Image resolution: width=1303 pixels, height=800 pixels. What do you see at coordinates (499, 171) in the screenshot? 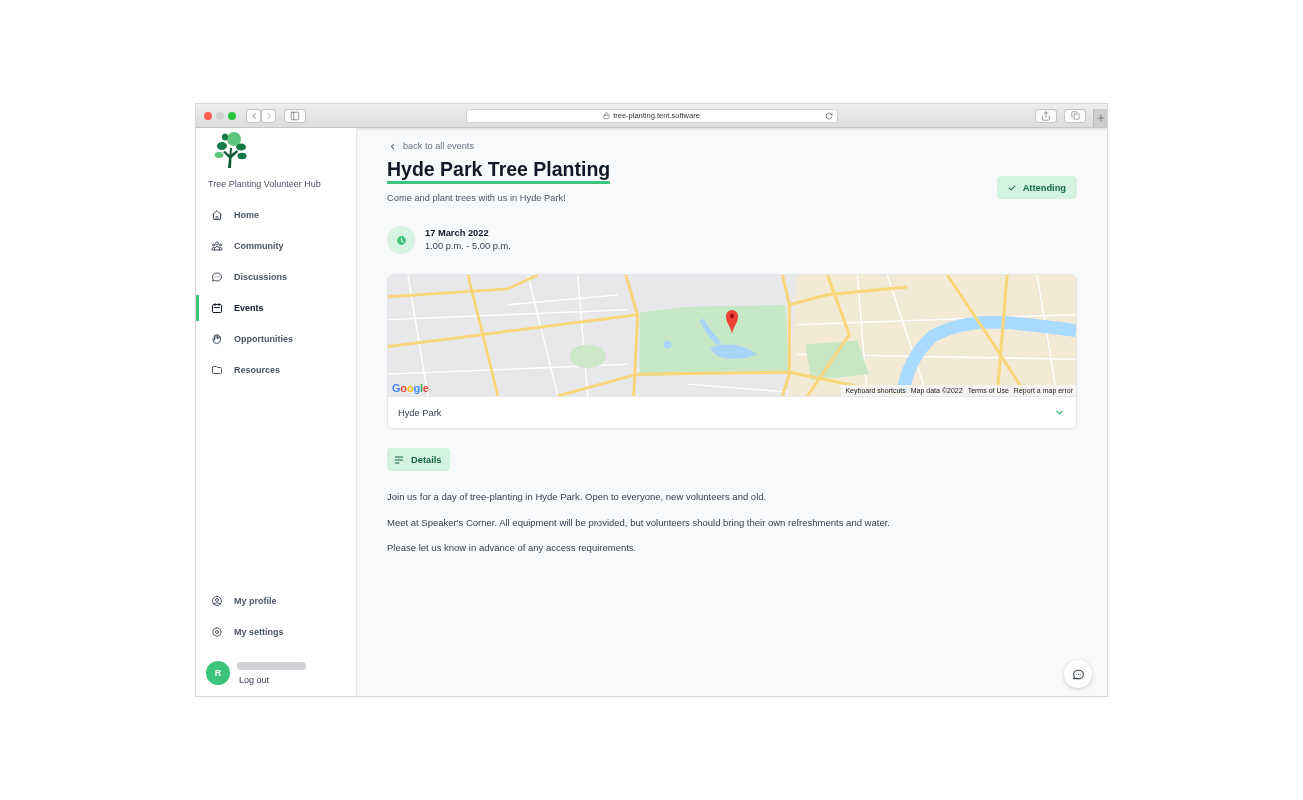
I see `event-title: Hyde Park Tree Planting` at bounding box center [499, 171].